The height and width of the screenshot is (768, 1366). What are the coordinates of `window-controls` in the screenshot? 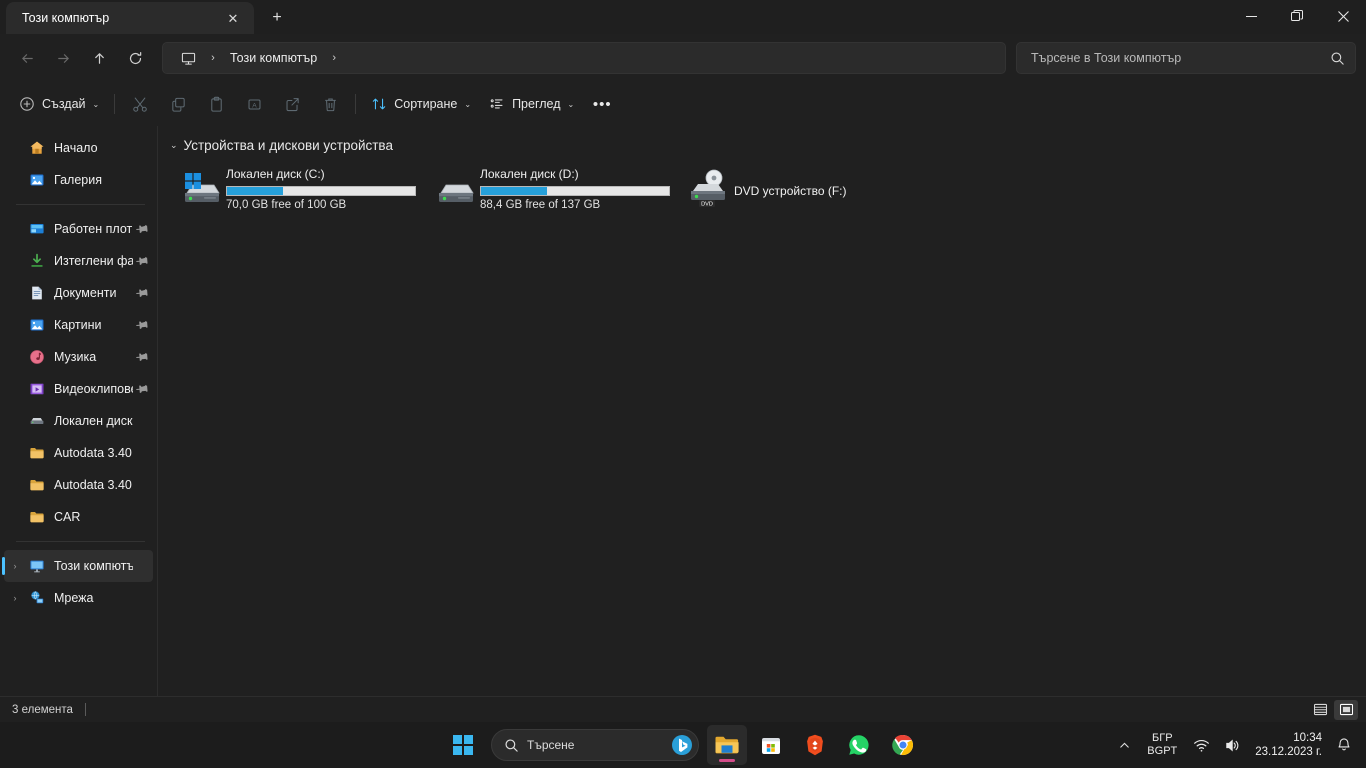 It's located at (1297, 16).